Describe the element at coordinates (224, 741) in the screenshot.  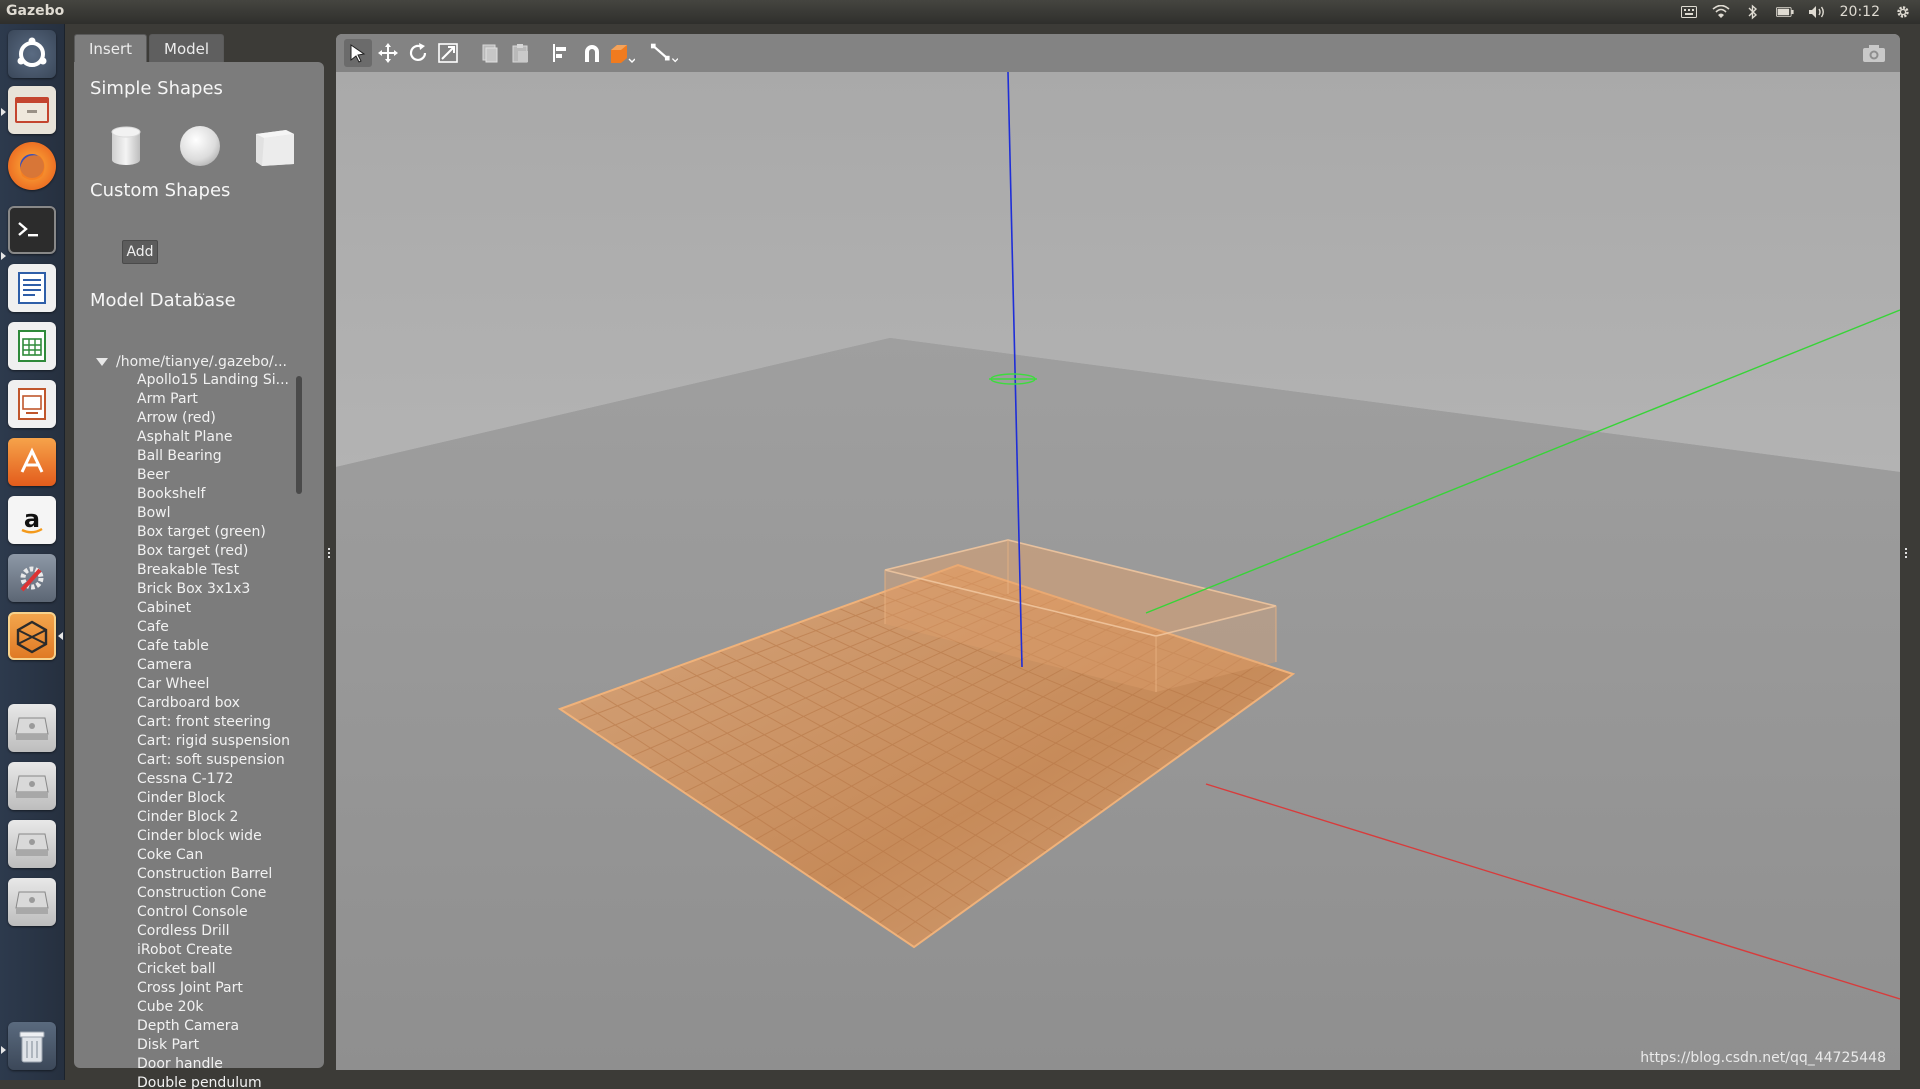
I see `model-list-item: Cart: rigid suspension` at that location.